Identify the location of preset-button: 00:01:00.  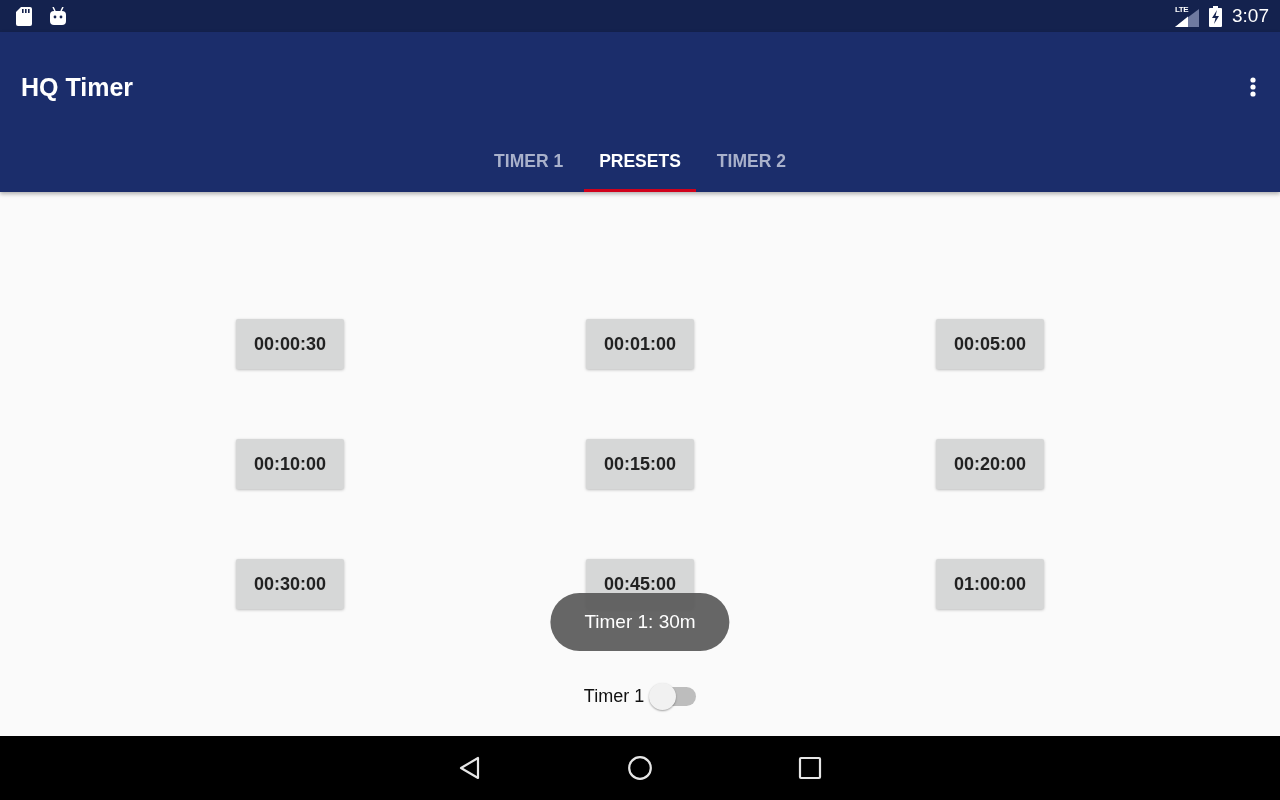
(640, 344).